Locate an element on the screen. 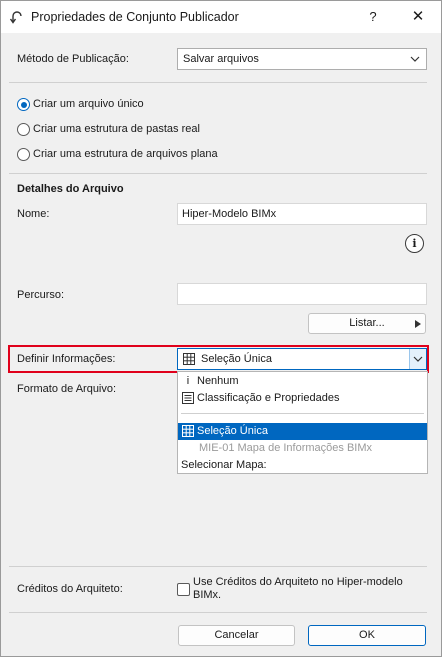 This screenshot has width=442, height=657. help-button: ? is located at coordinates (373, 17).